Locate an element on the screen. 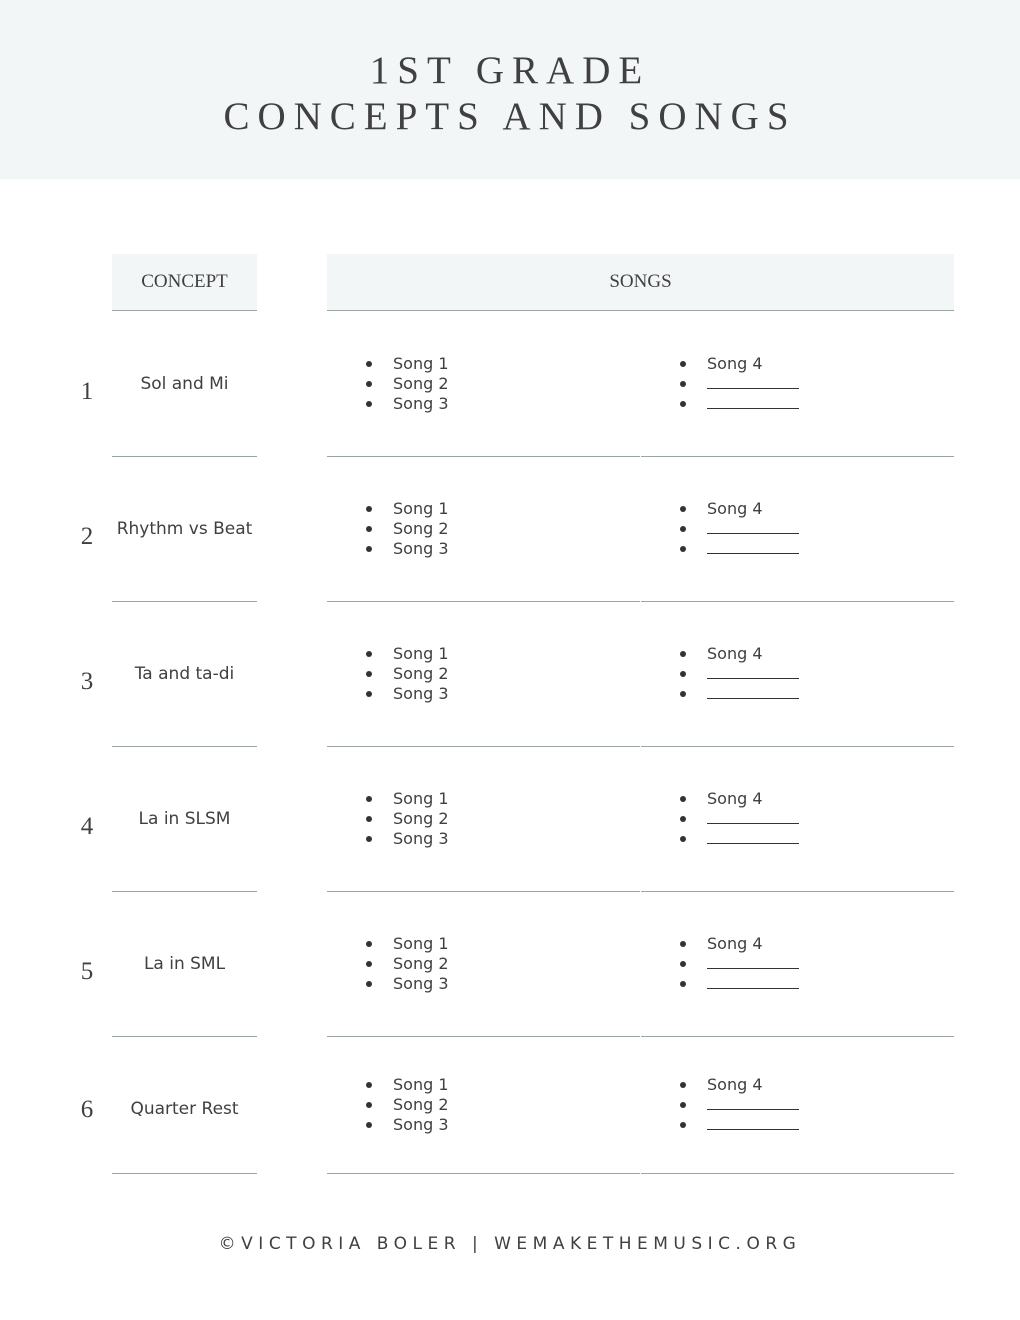  concept-name: Ta and ta-di is located at coordinates (184, 674).